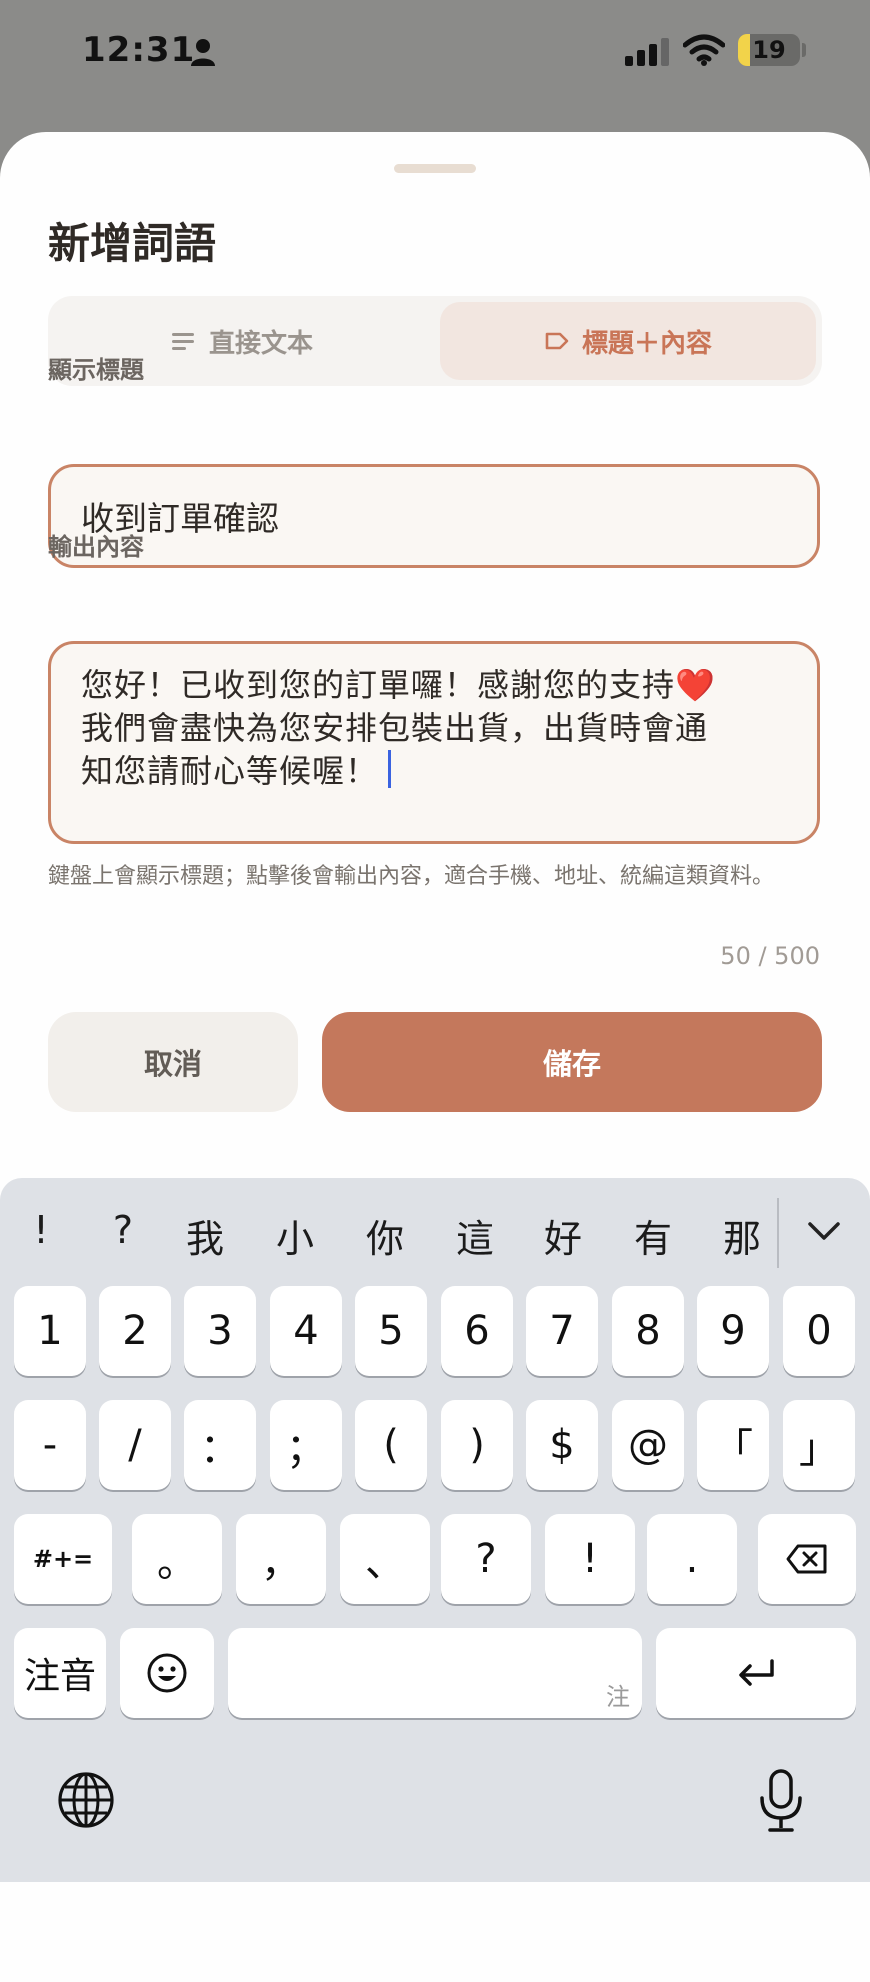  I want to click on status-time: 12:31, so click(139, 50).